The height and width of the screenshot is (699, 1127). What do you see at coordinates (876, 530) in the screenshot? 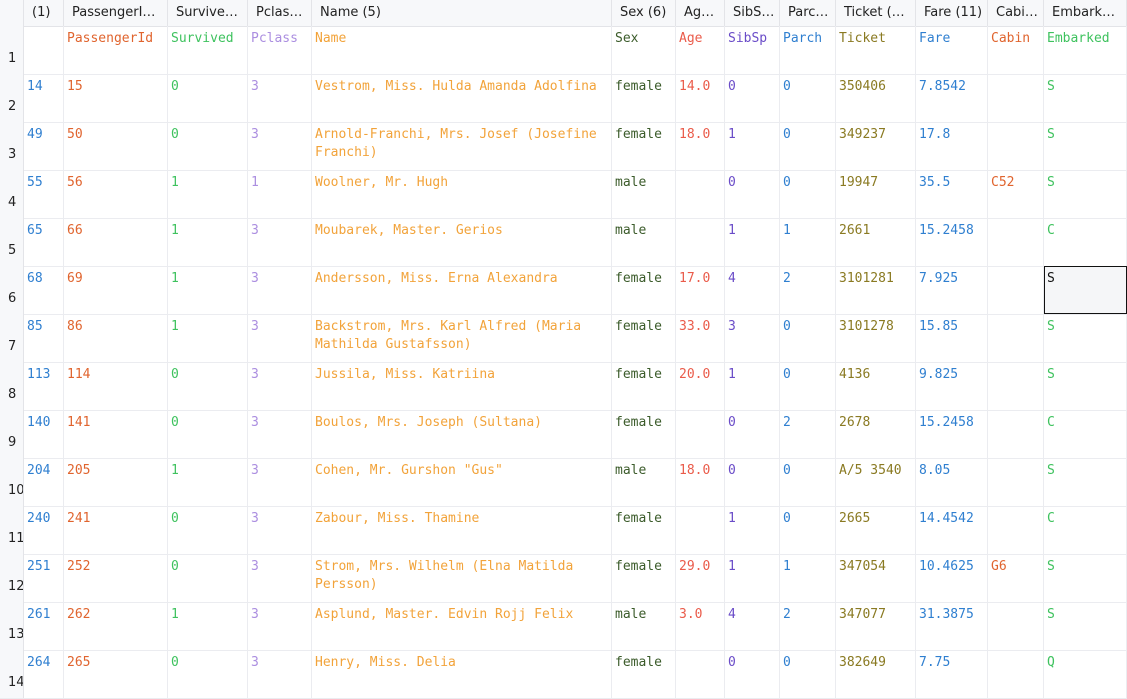
I see `table-cell: 2665` at bounding box center [876, 530].